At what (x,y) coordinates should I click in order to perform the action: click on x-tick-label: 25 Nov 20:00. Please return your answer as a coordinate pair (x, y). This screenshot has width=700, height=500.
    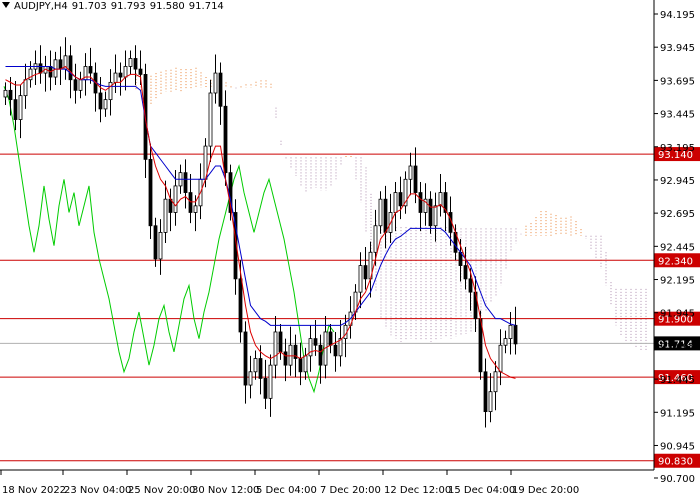
    Looking at the image, I should click on (161, 490).